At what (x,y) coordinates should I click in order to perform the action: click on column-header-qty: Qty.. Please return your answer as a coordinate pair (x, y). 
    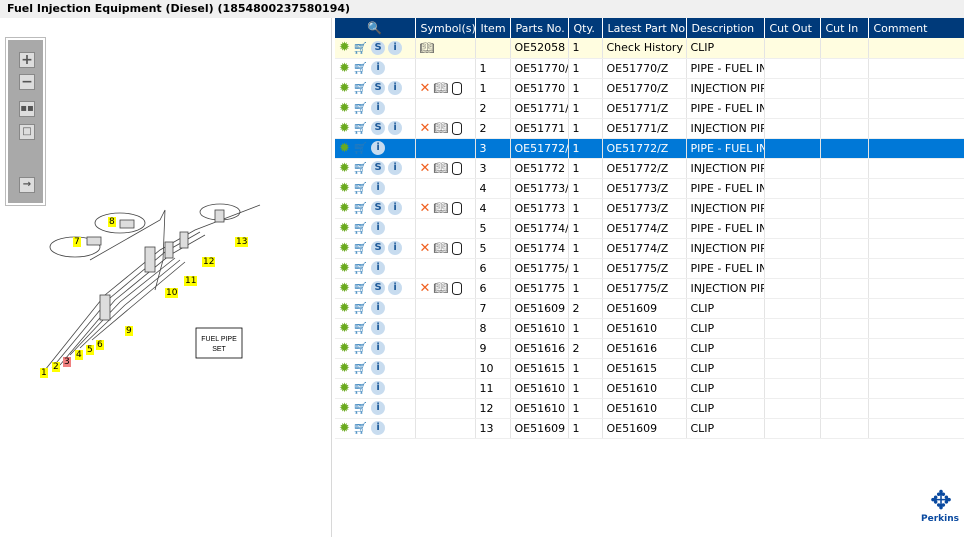
    Looking at the image, I should click on (585, 28).